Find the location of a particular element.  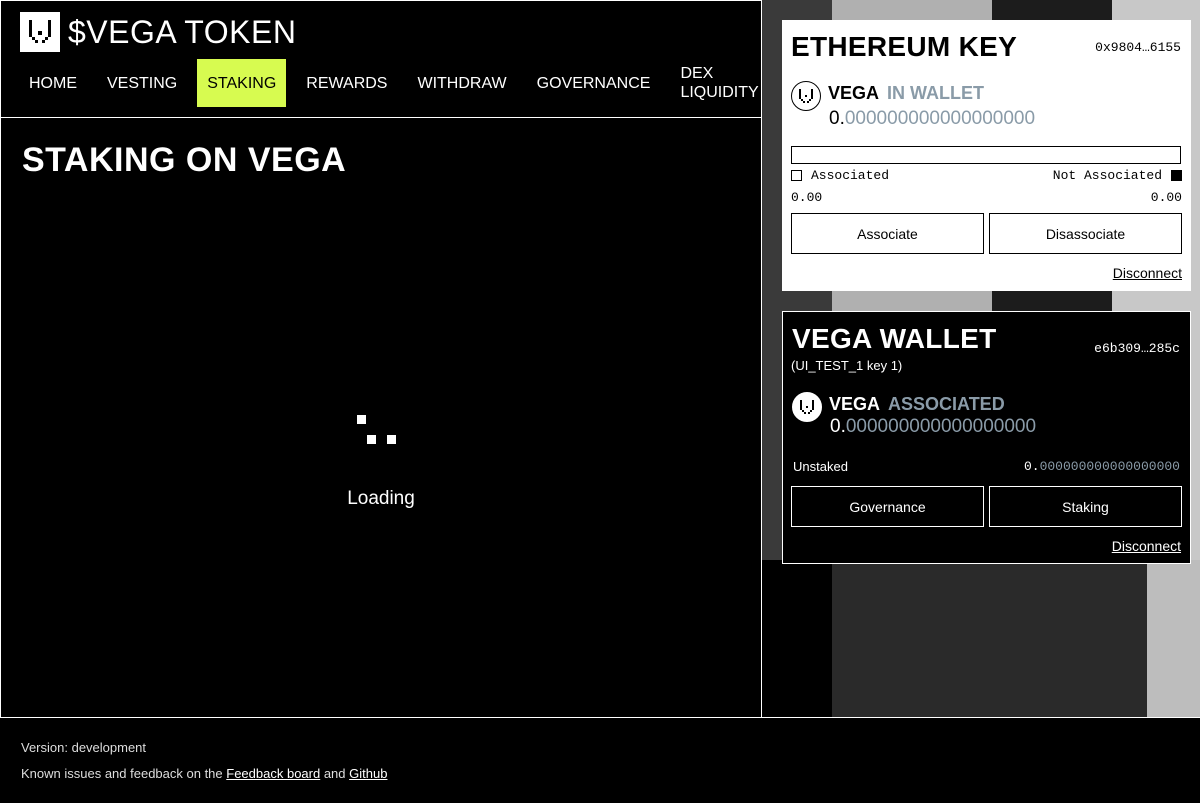

nav-item-home: HOME is located at coordinates (53, 83).